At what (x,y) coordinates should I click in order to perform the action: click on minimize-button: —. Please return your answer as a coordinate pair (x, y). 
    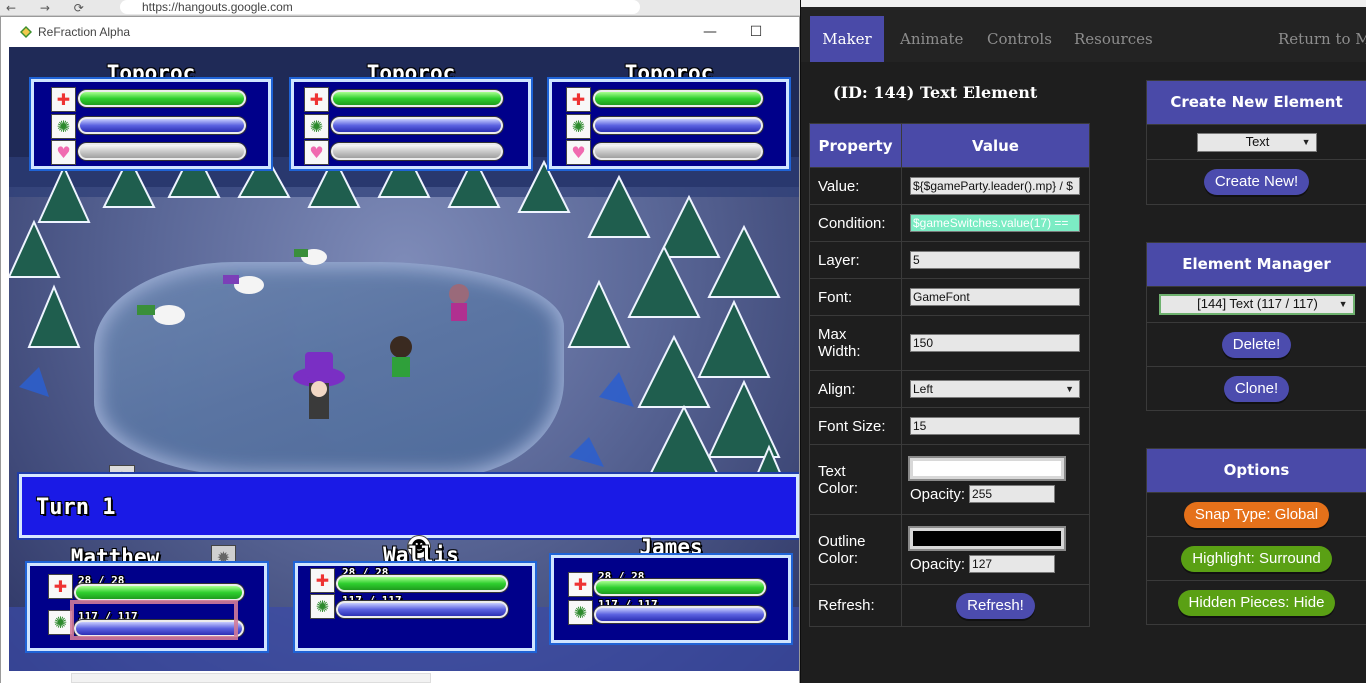
    Looking at the image, I should click on (710, 32).